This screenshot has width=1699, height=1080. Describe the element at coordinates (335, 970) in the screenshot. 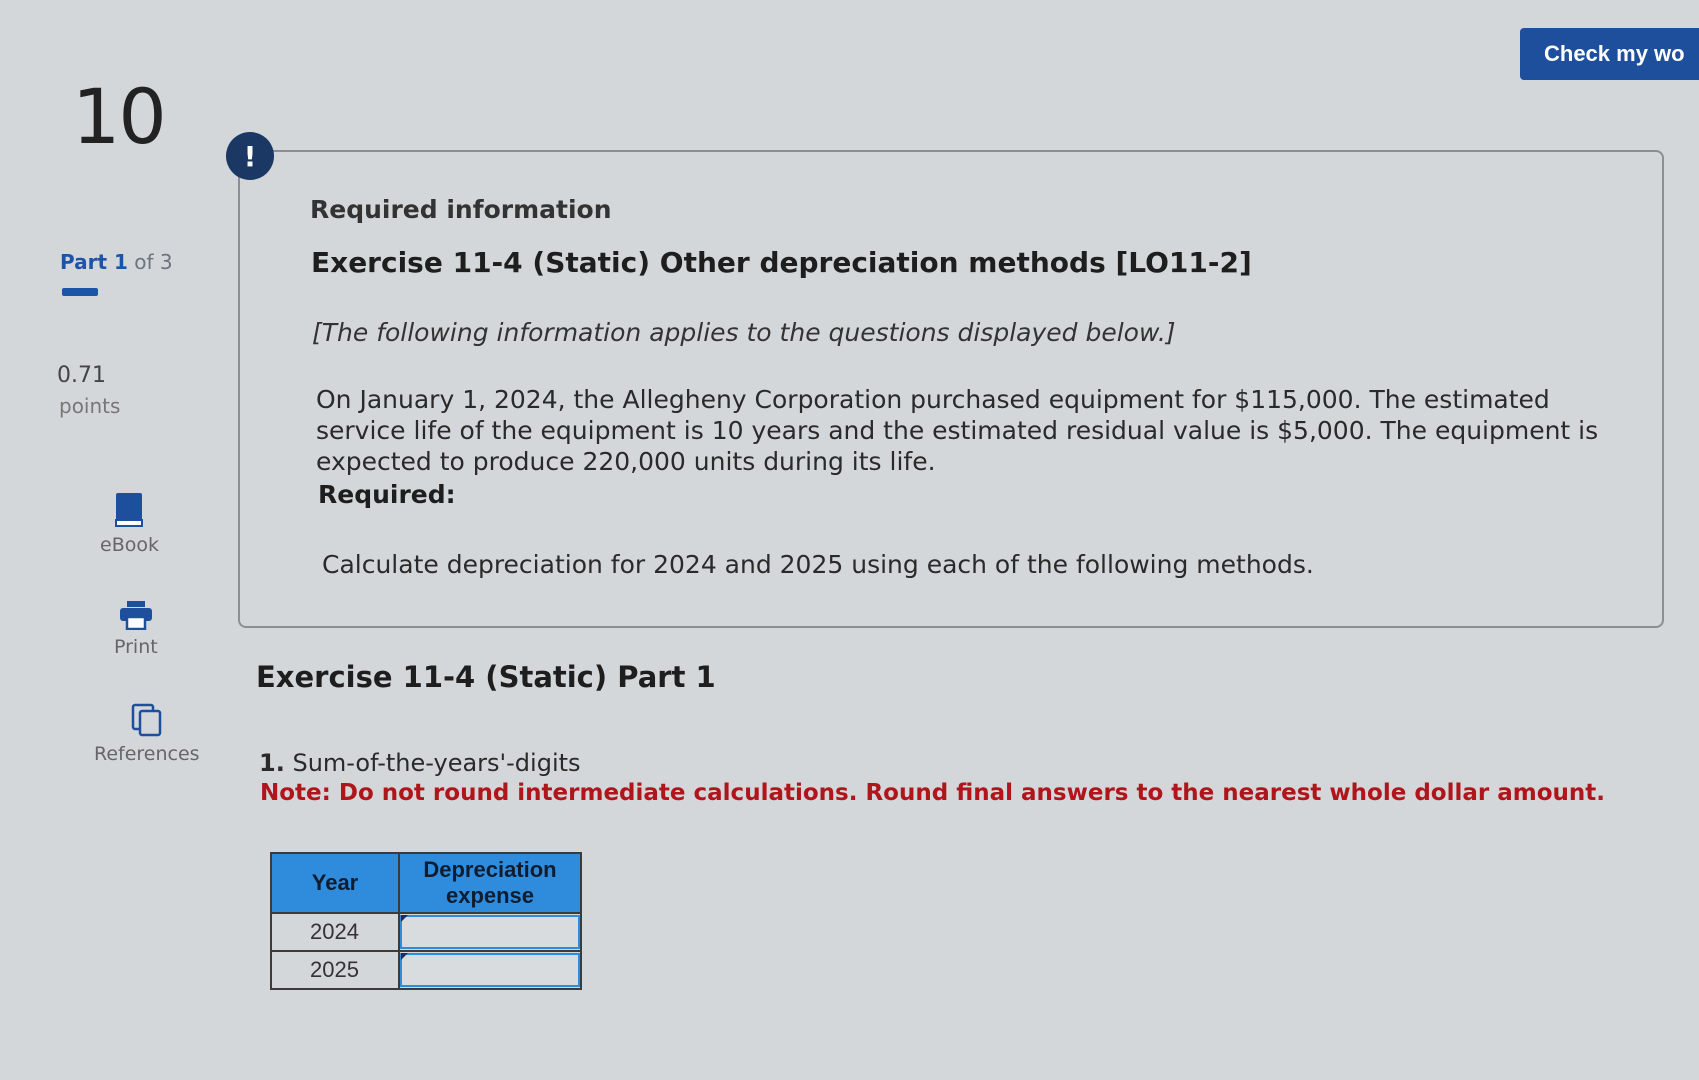

I see `year-cell: 2025` at that location.